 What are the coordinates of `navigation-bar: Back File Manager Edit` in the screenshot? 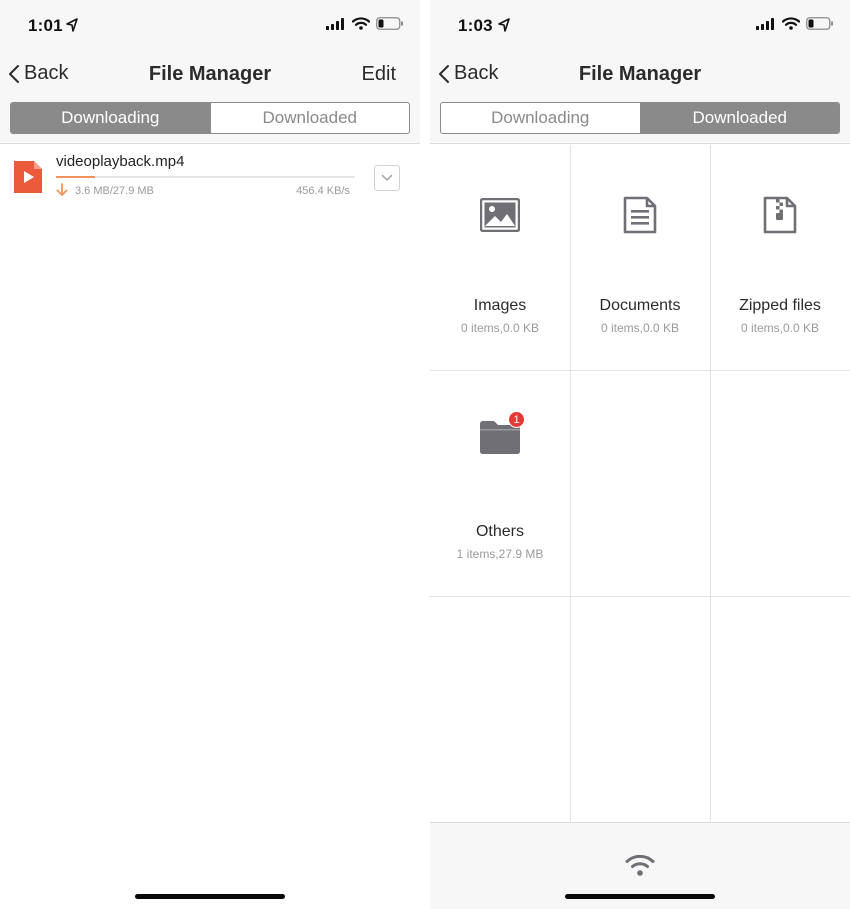 It's located at (210, 74).